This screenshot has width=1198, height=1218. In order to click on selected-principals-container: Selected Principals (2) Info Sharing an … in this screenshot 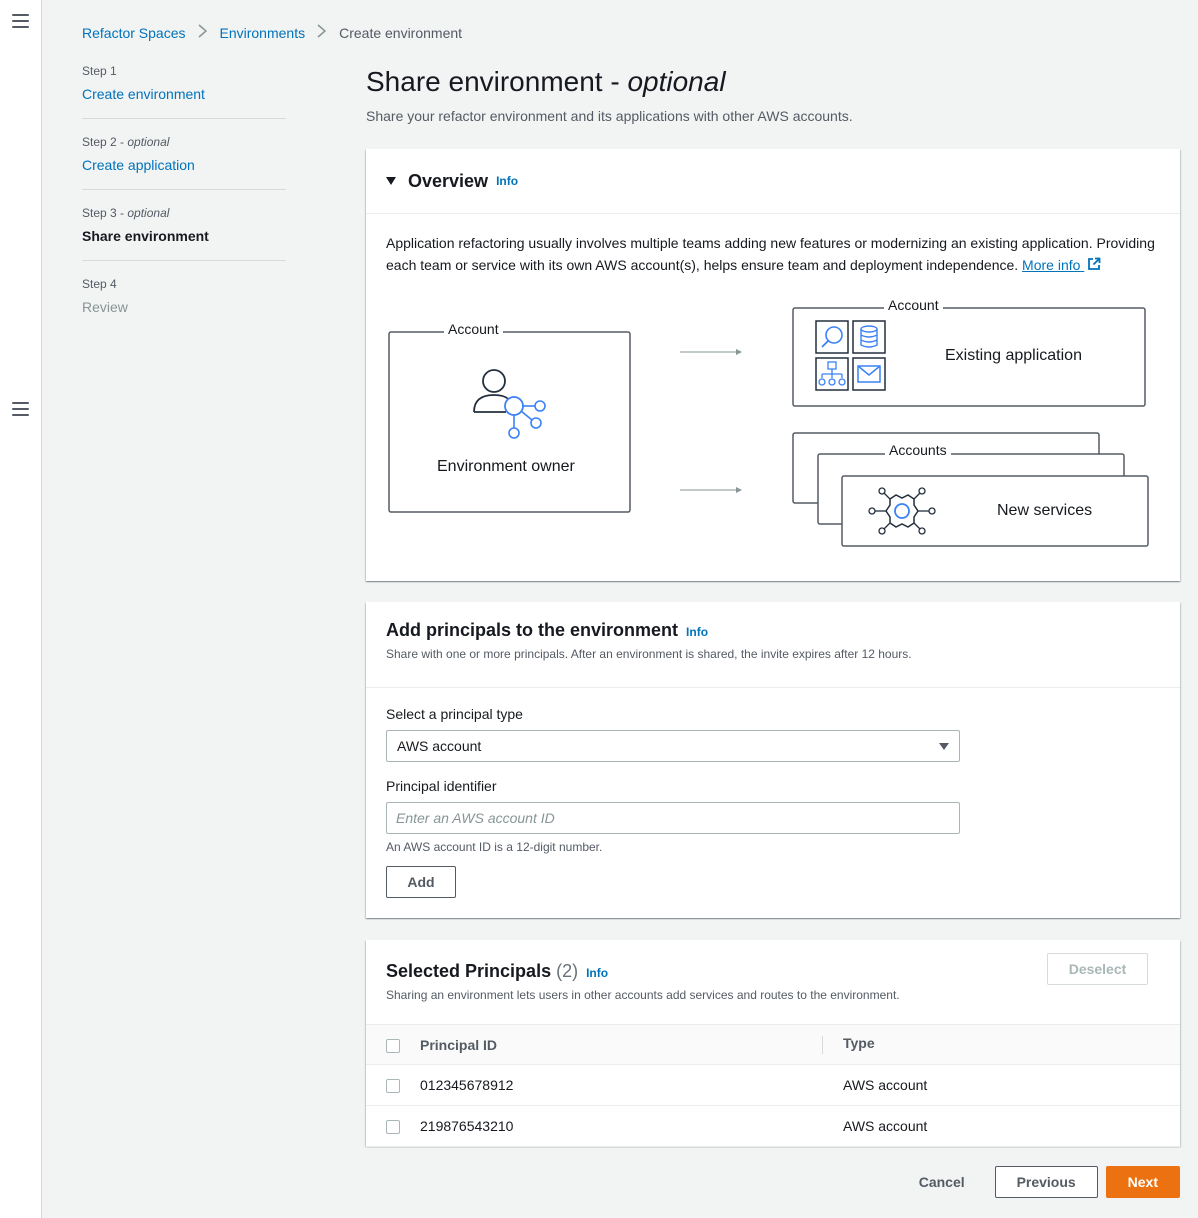, I will do `click(773, 1043)`.